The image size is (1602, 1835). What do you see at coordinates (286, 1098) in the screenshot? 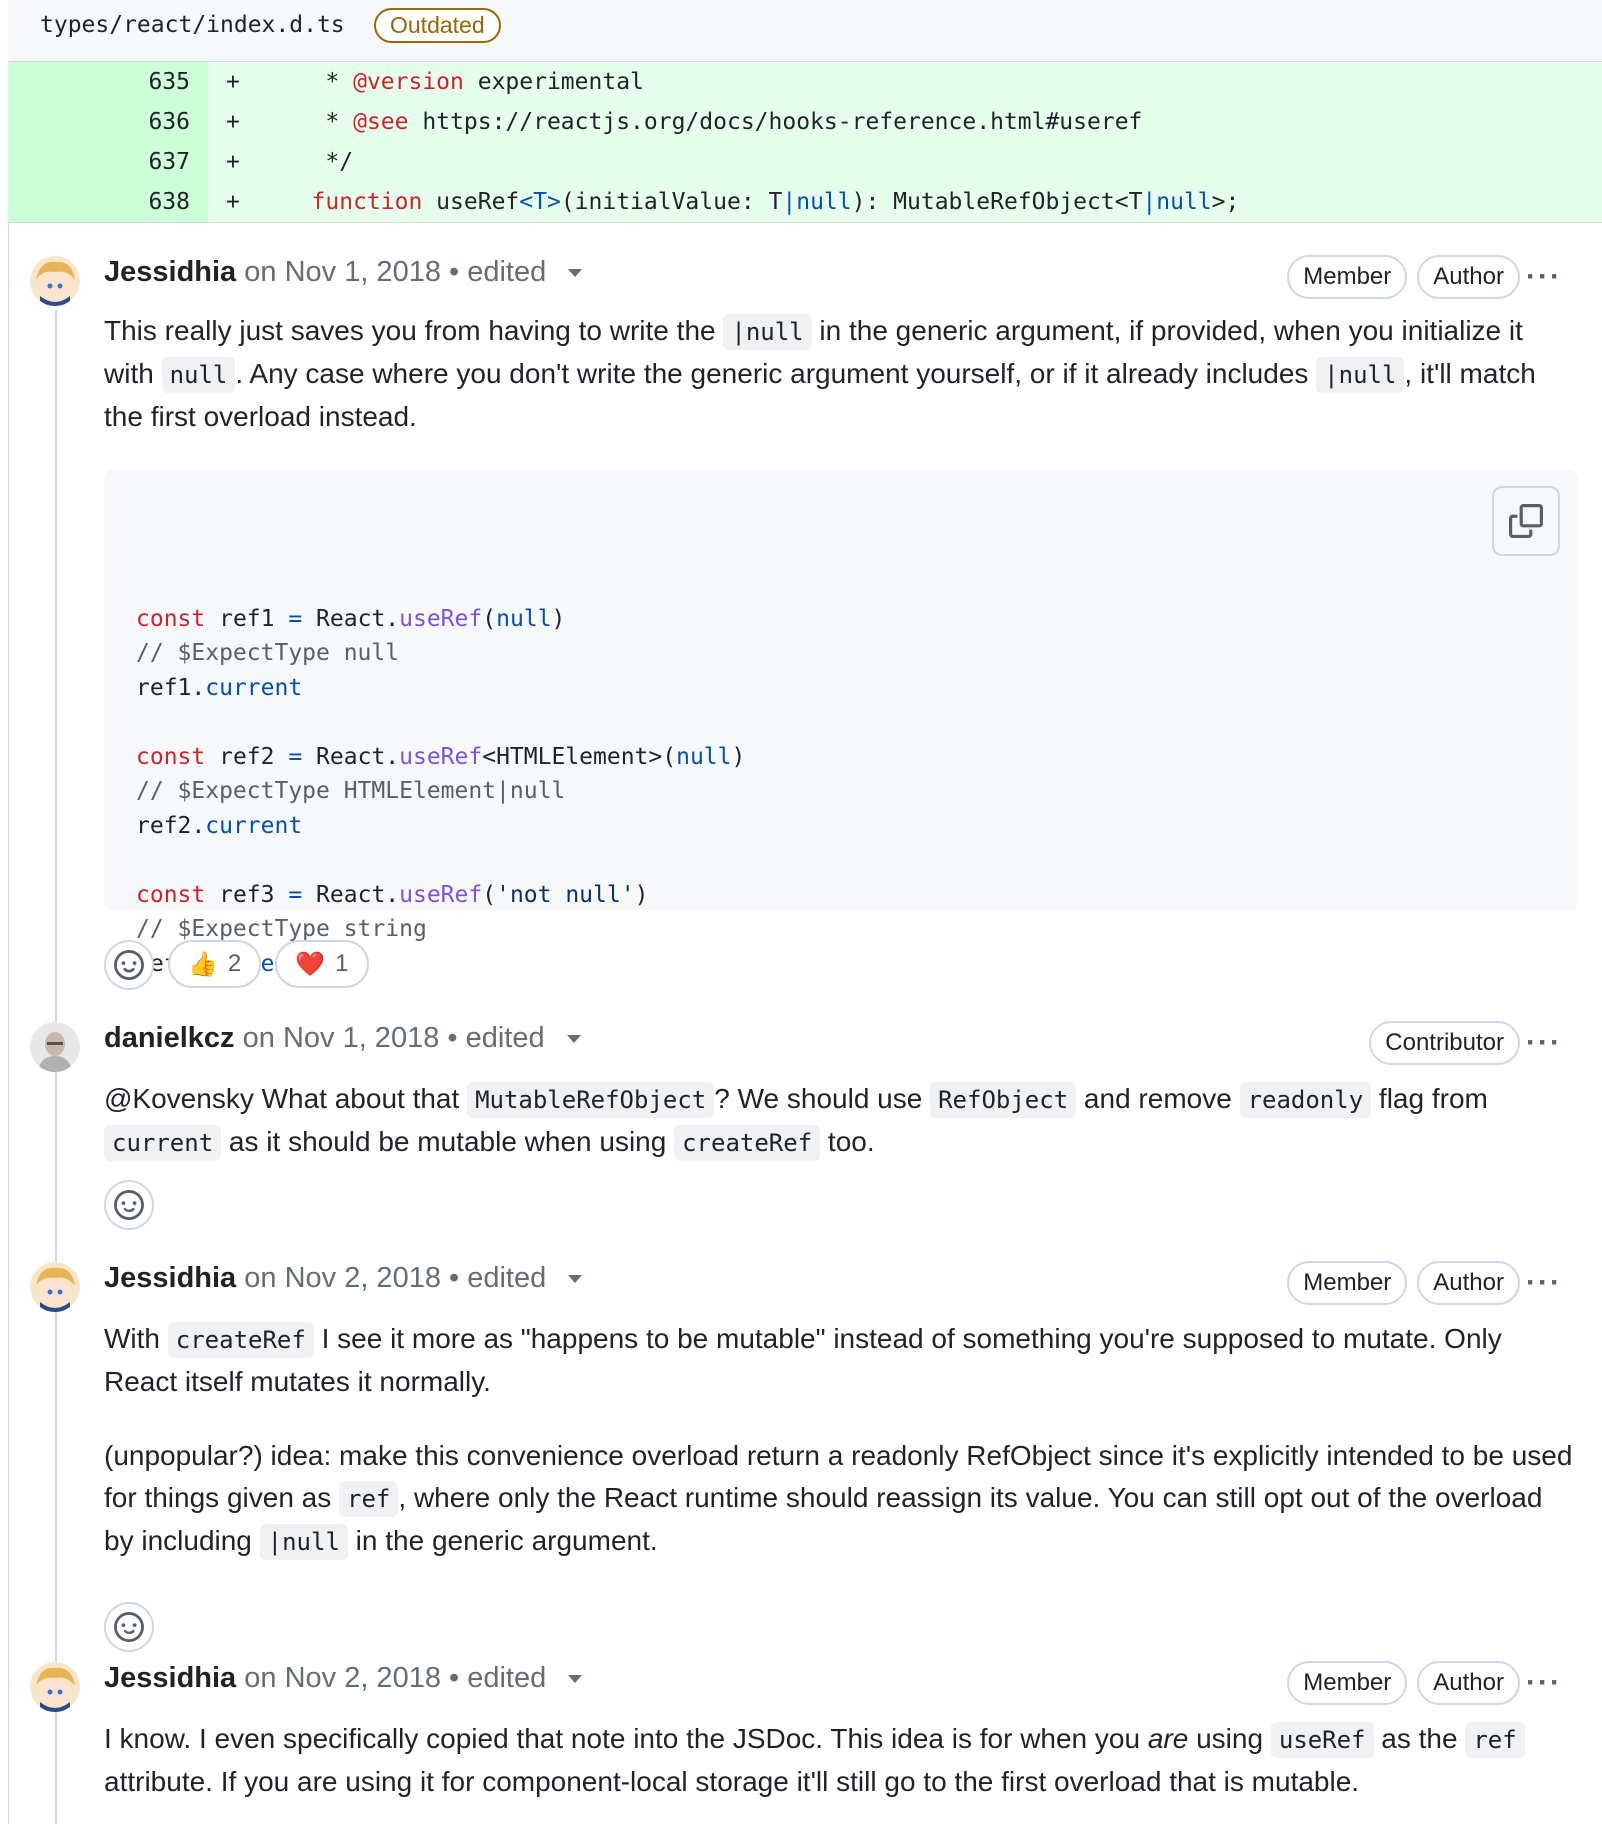
I see `text-run: @Kovensky What about that` at bounding box center [286, 1098].